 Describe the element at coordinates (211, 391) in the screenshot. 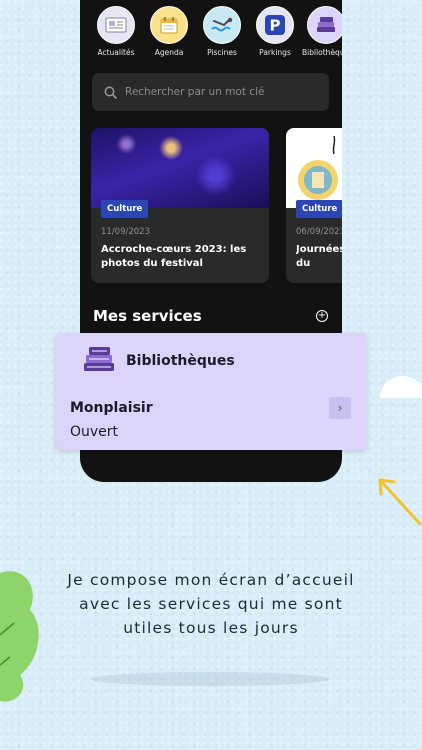

I see `library-service-card: Bibliothèques Monplaisir Ouvert ›` at that location.